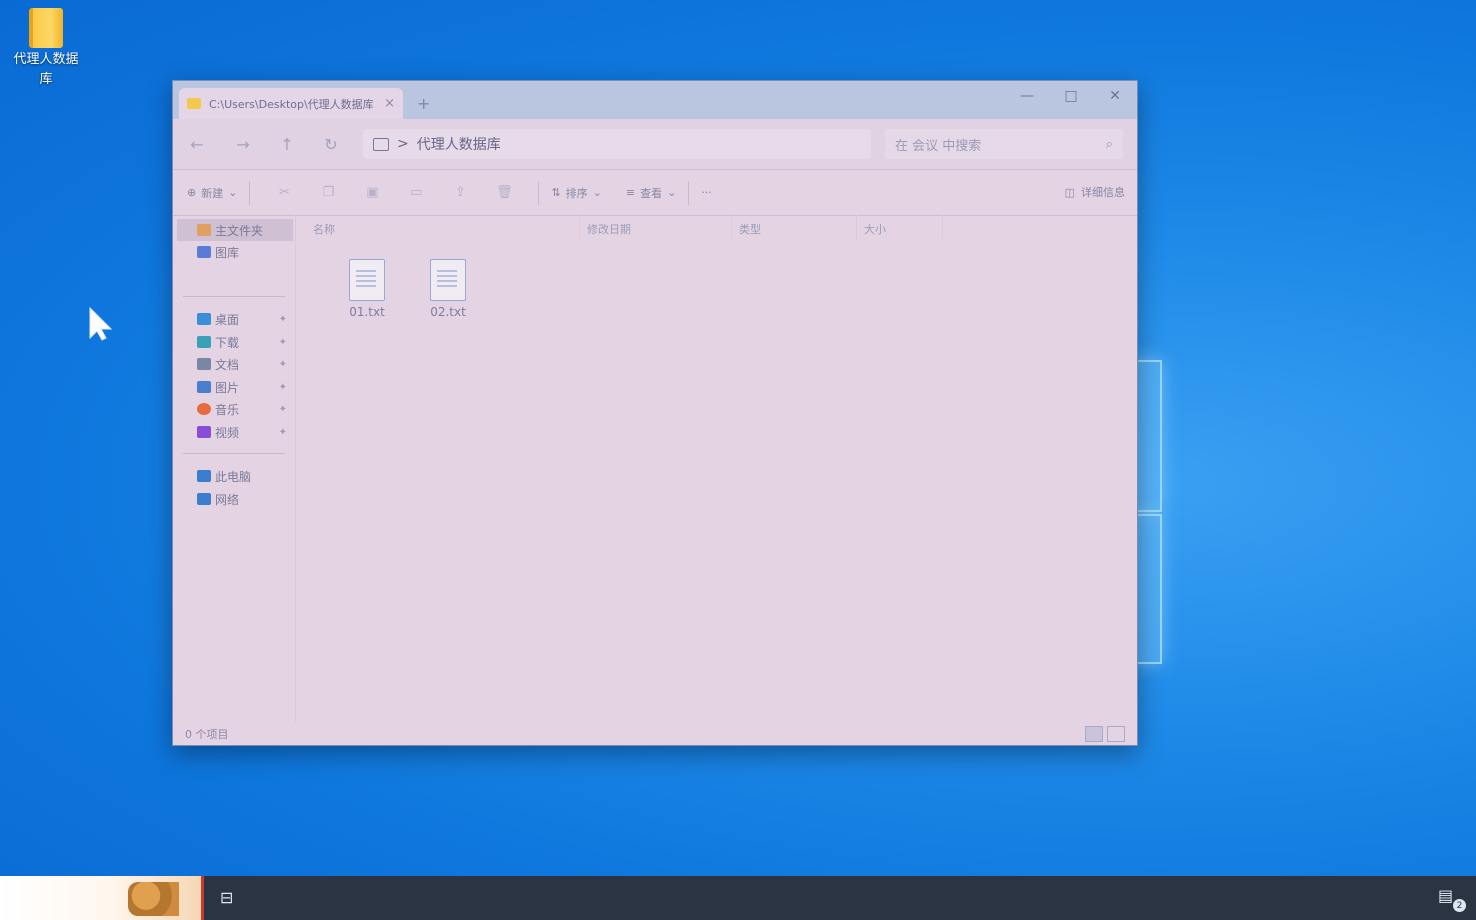 The width and height of the screenshot is (1476, 920). Describe the element at coordinates (46, 69) in the screenshot. I see `desktop-folder-label: 代理人数据库` at that location.